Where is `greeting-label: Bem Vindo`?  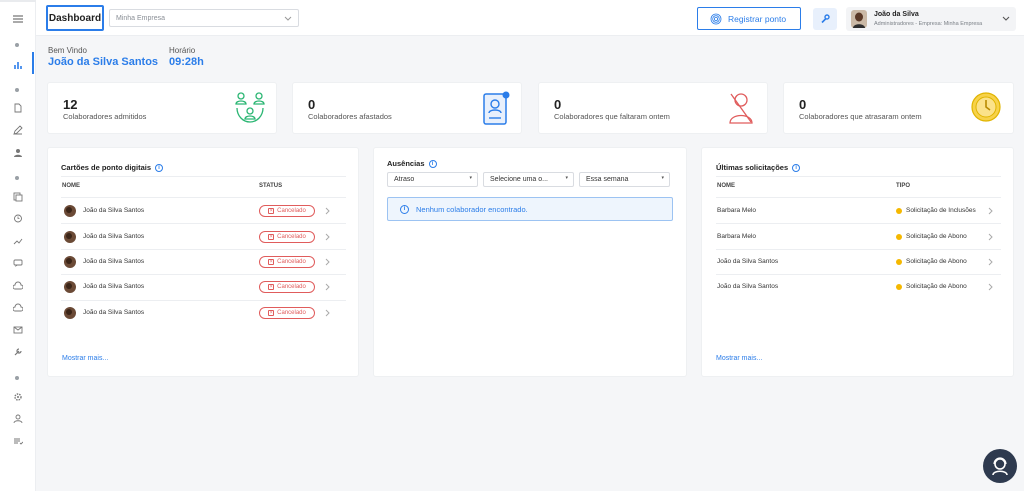 greeting-label: Bem Vindo is located at coordinates (67, 50).